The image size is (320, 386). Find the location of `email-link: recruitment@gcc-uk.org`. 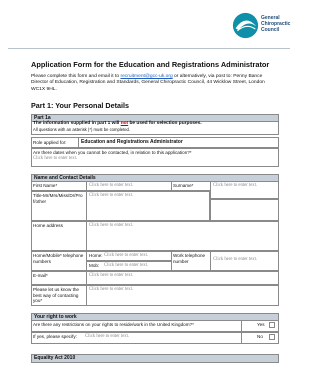

email-link: recruitment@gcc-uk.org is located at coordinates (146, 76).